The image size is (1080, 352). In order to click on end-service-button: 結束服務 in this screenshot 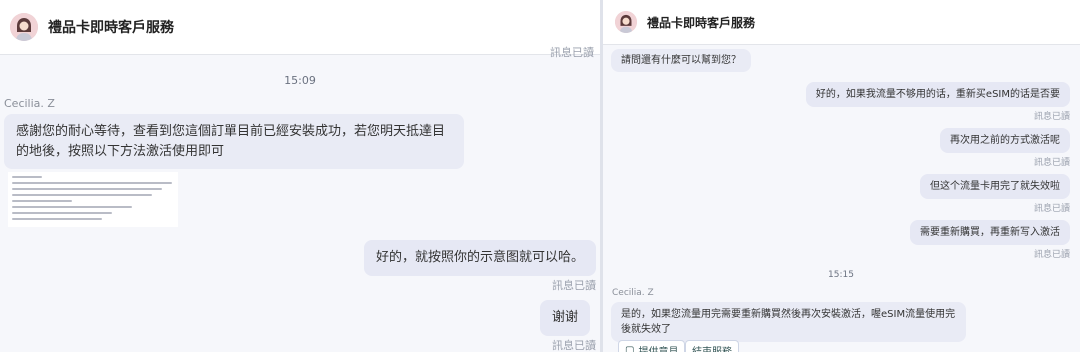, I will do `click(712, 346)`.